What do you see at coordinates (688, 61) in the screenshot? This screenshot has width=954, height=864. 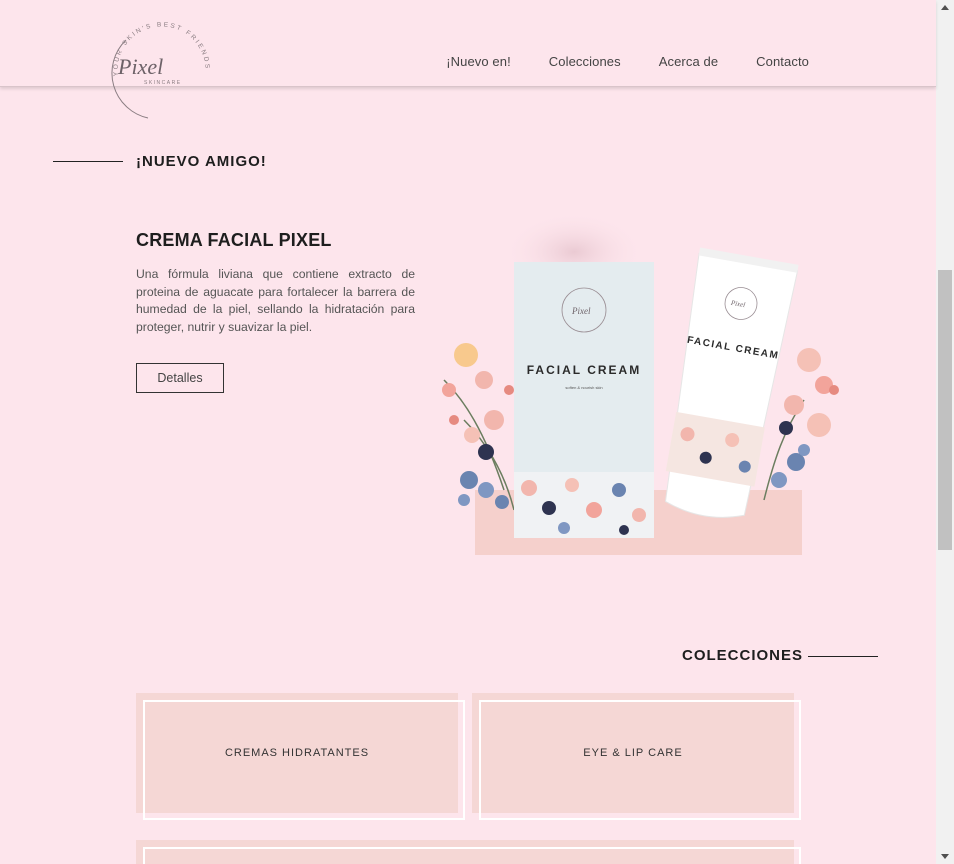 I see `nav-item-acerca: Acerca de` at bounding box center [688, 61].